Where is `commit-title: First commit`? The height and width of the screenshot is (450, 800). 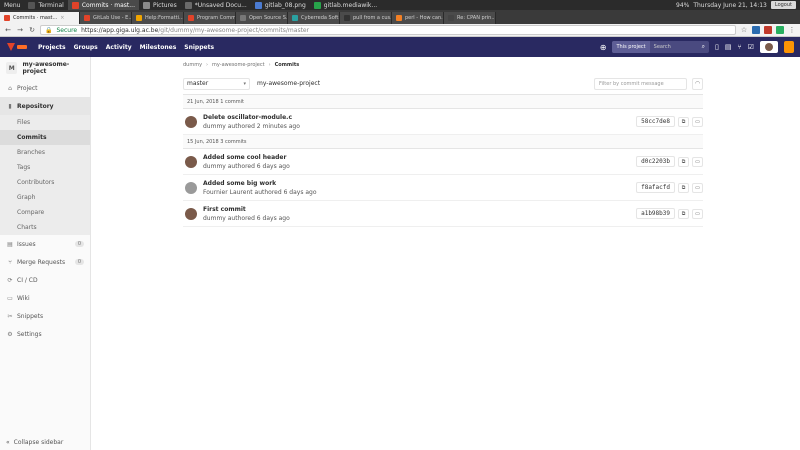
commit-title: First commit is located at coordinates (419, 209).